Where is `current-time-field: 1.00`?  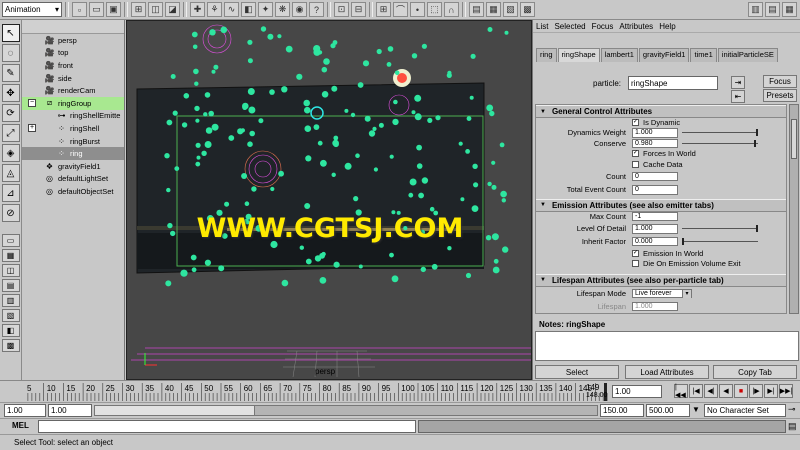 current-time-field: 1.00 is located at coordinates (637, 391).